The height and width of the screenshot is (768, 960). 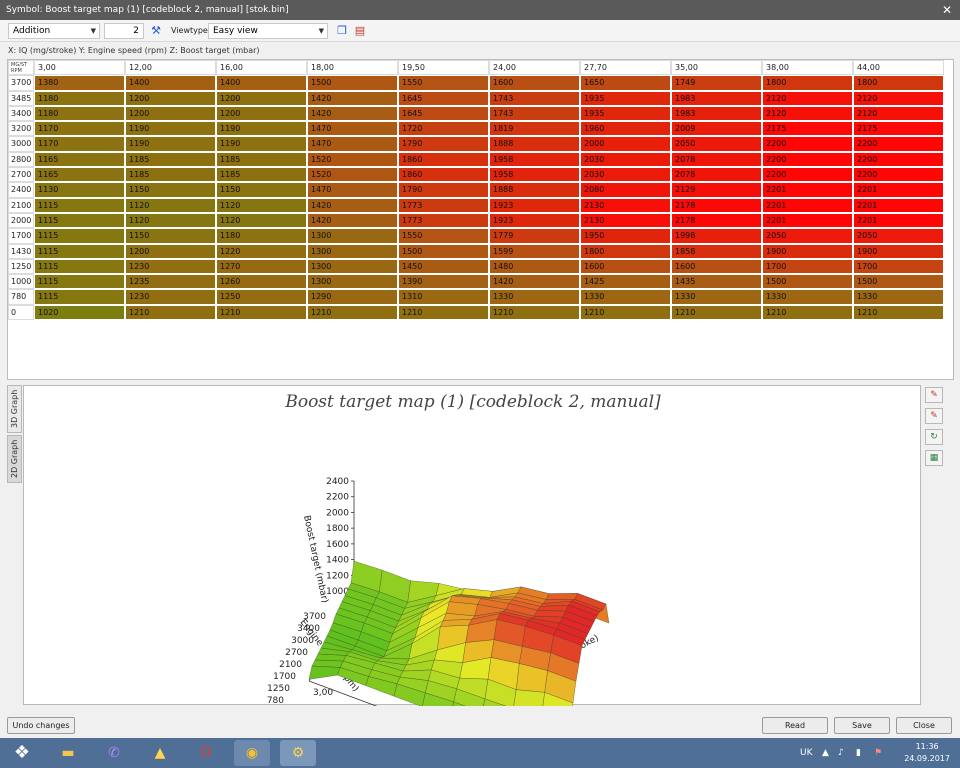 I want to click on table-cell: 1400, so click(x=261, y=83).